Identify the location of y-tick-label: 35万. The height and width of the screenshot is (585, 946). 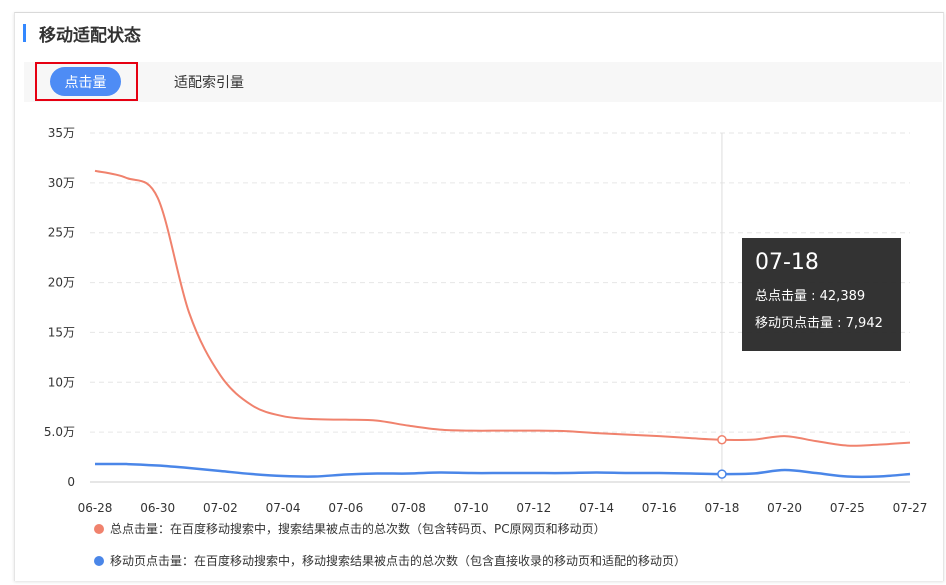
(61, 133).